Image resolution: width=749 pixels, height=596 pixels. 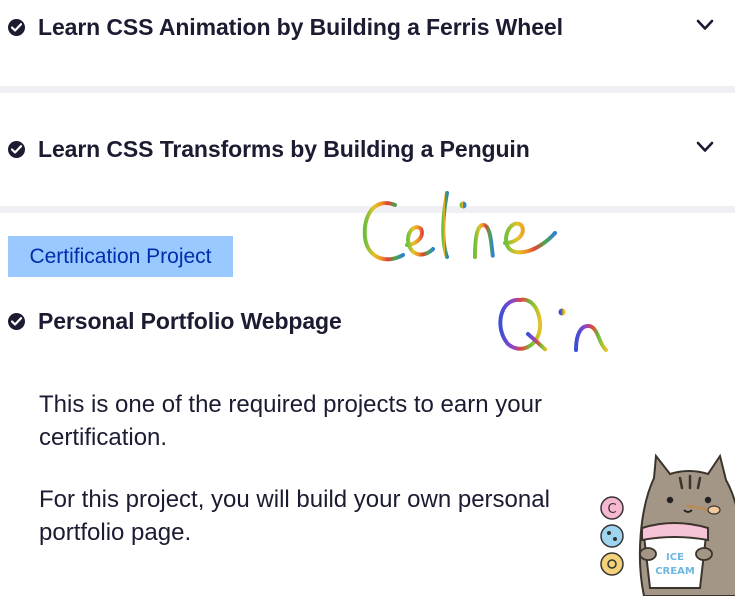 I want to click on scrollbar-gutter, so click(x=742, y=298).